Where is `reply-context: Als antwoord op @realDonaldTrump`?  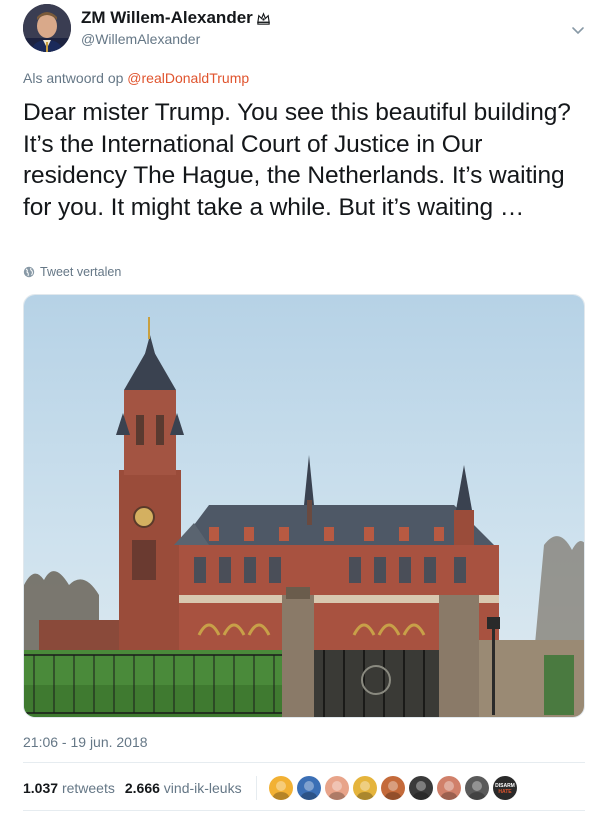
reply-context: Als antwoord op @realDonaldTrump is located at coordinates (136, 78).